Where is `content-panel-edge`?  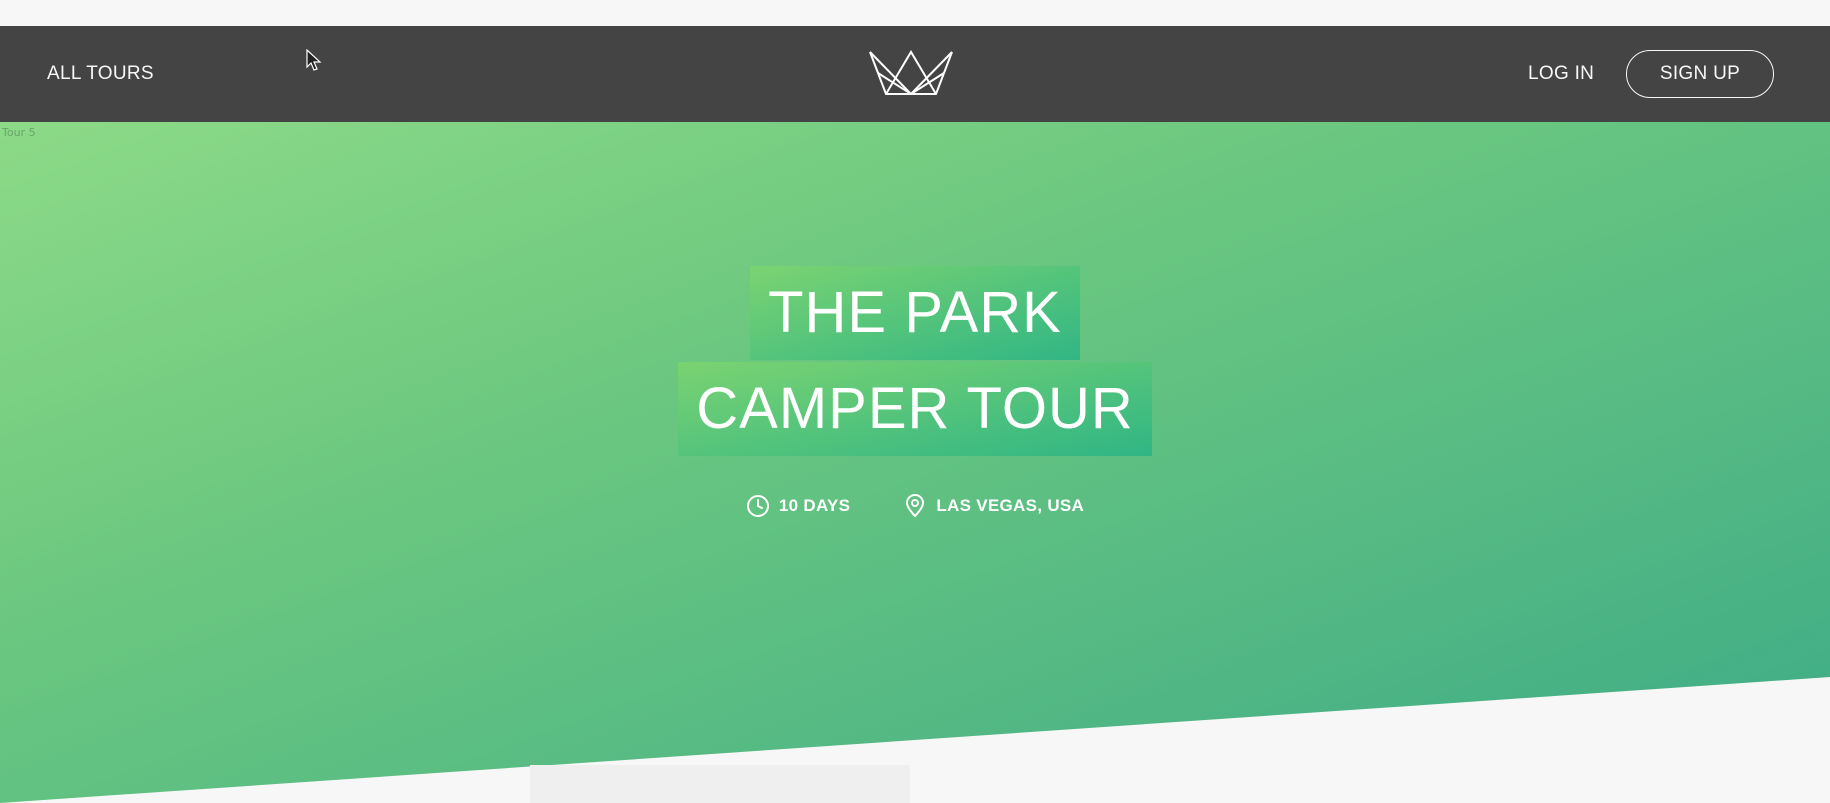
content-panel-edge is located at coordinates (720, 784).